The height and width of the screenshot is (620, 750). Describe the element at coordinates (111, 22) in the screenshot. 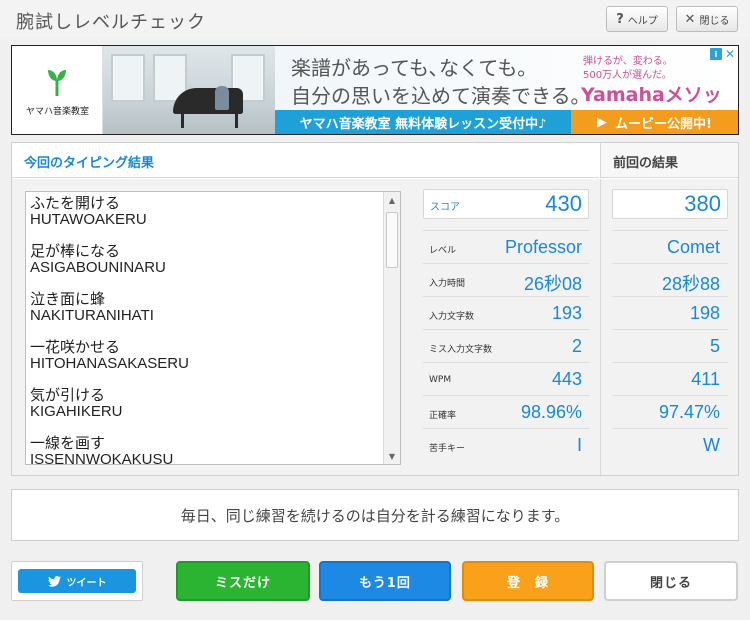

I see `window-title: 腕試しレベルチェック` at that location.